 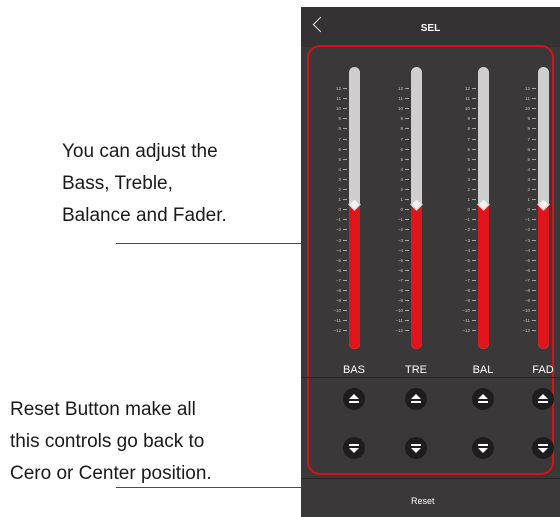 I want to click on annotation-reset-line: Reset Button make all, so click(x=103, y=409).